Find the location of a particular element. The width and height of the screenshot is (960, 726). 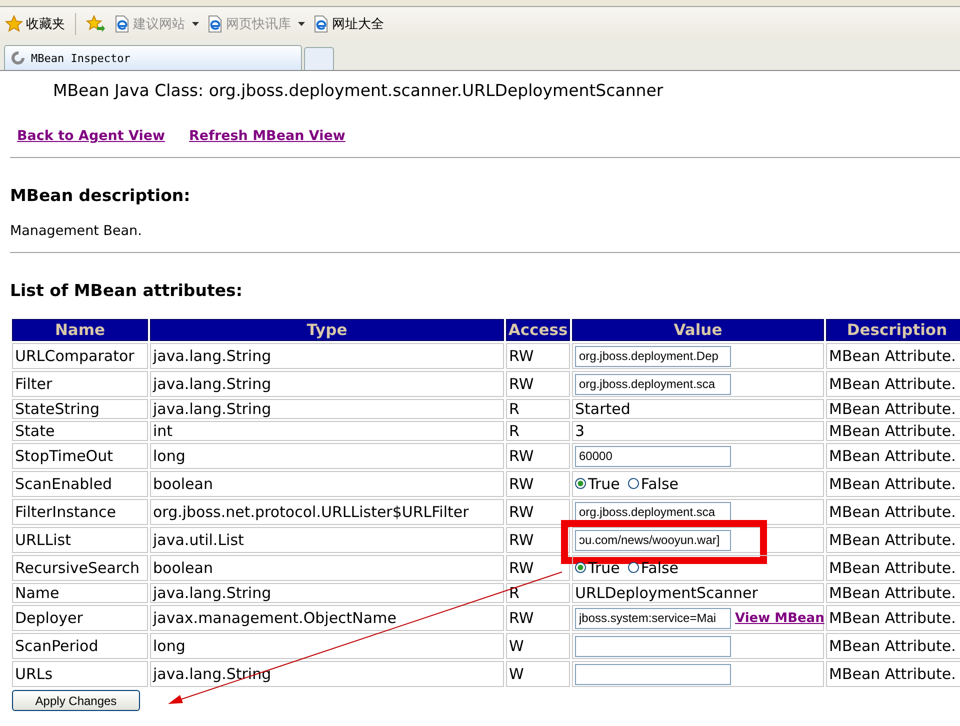

table-cell: Filter is located at coordinates (80, 384).